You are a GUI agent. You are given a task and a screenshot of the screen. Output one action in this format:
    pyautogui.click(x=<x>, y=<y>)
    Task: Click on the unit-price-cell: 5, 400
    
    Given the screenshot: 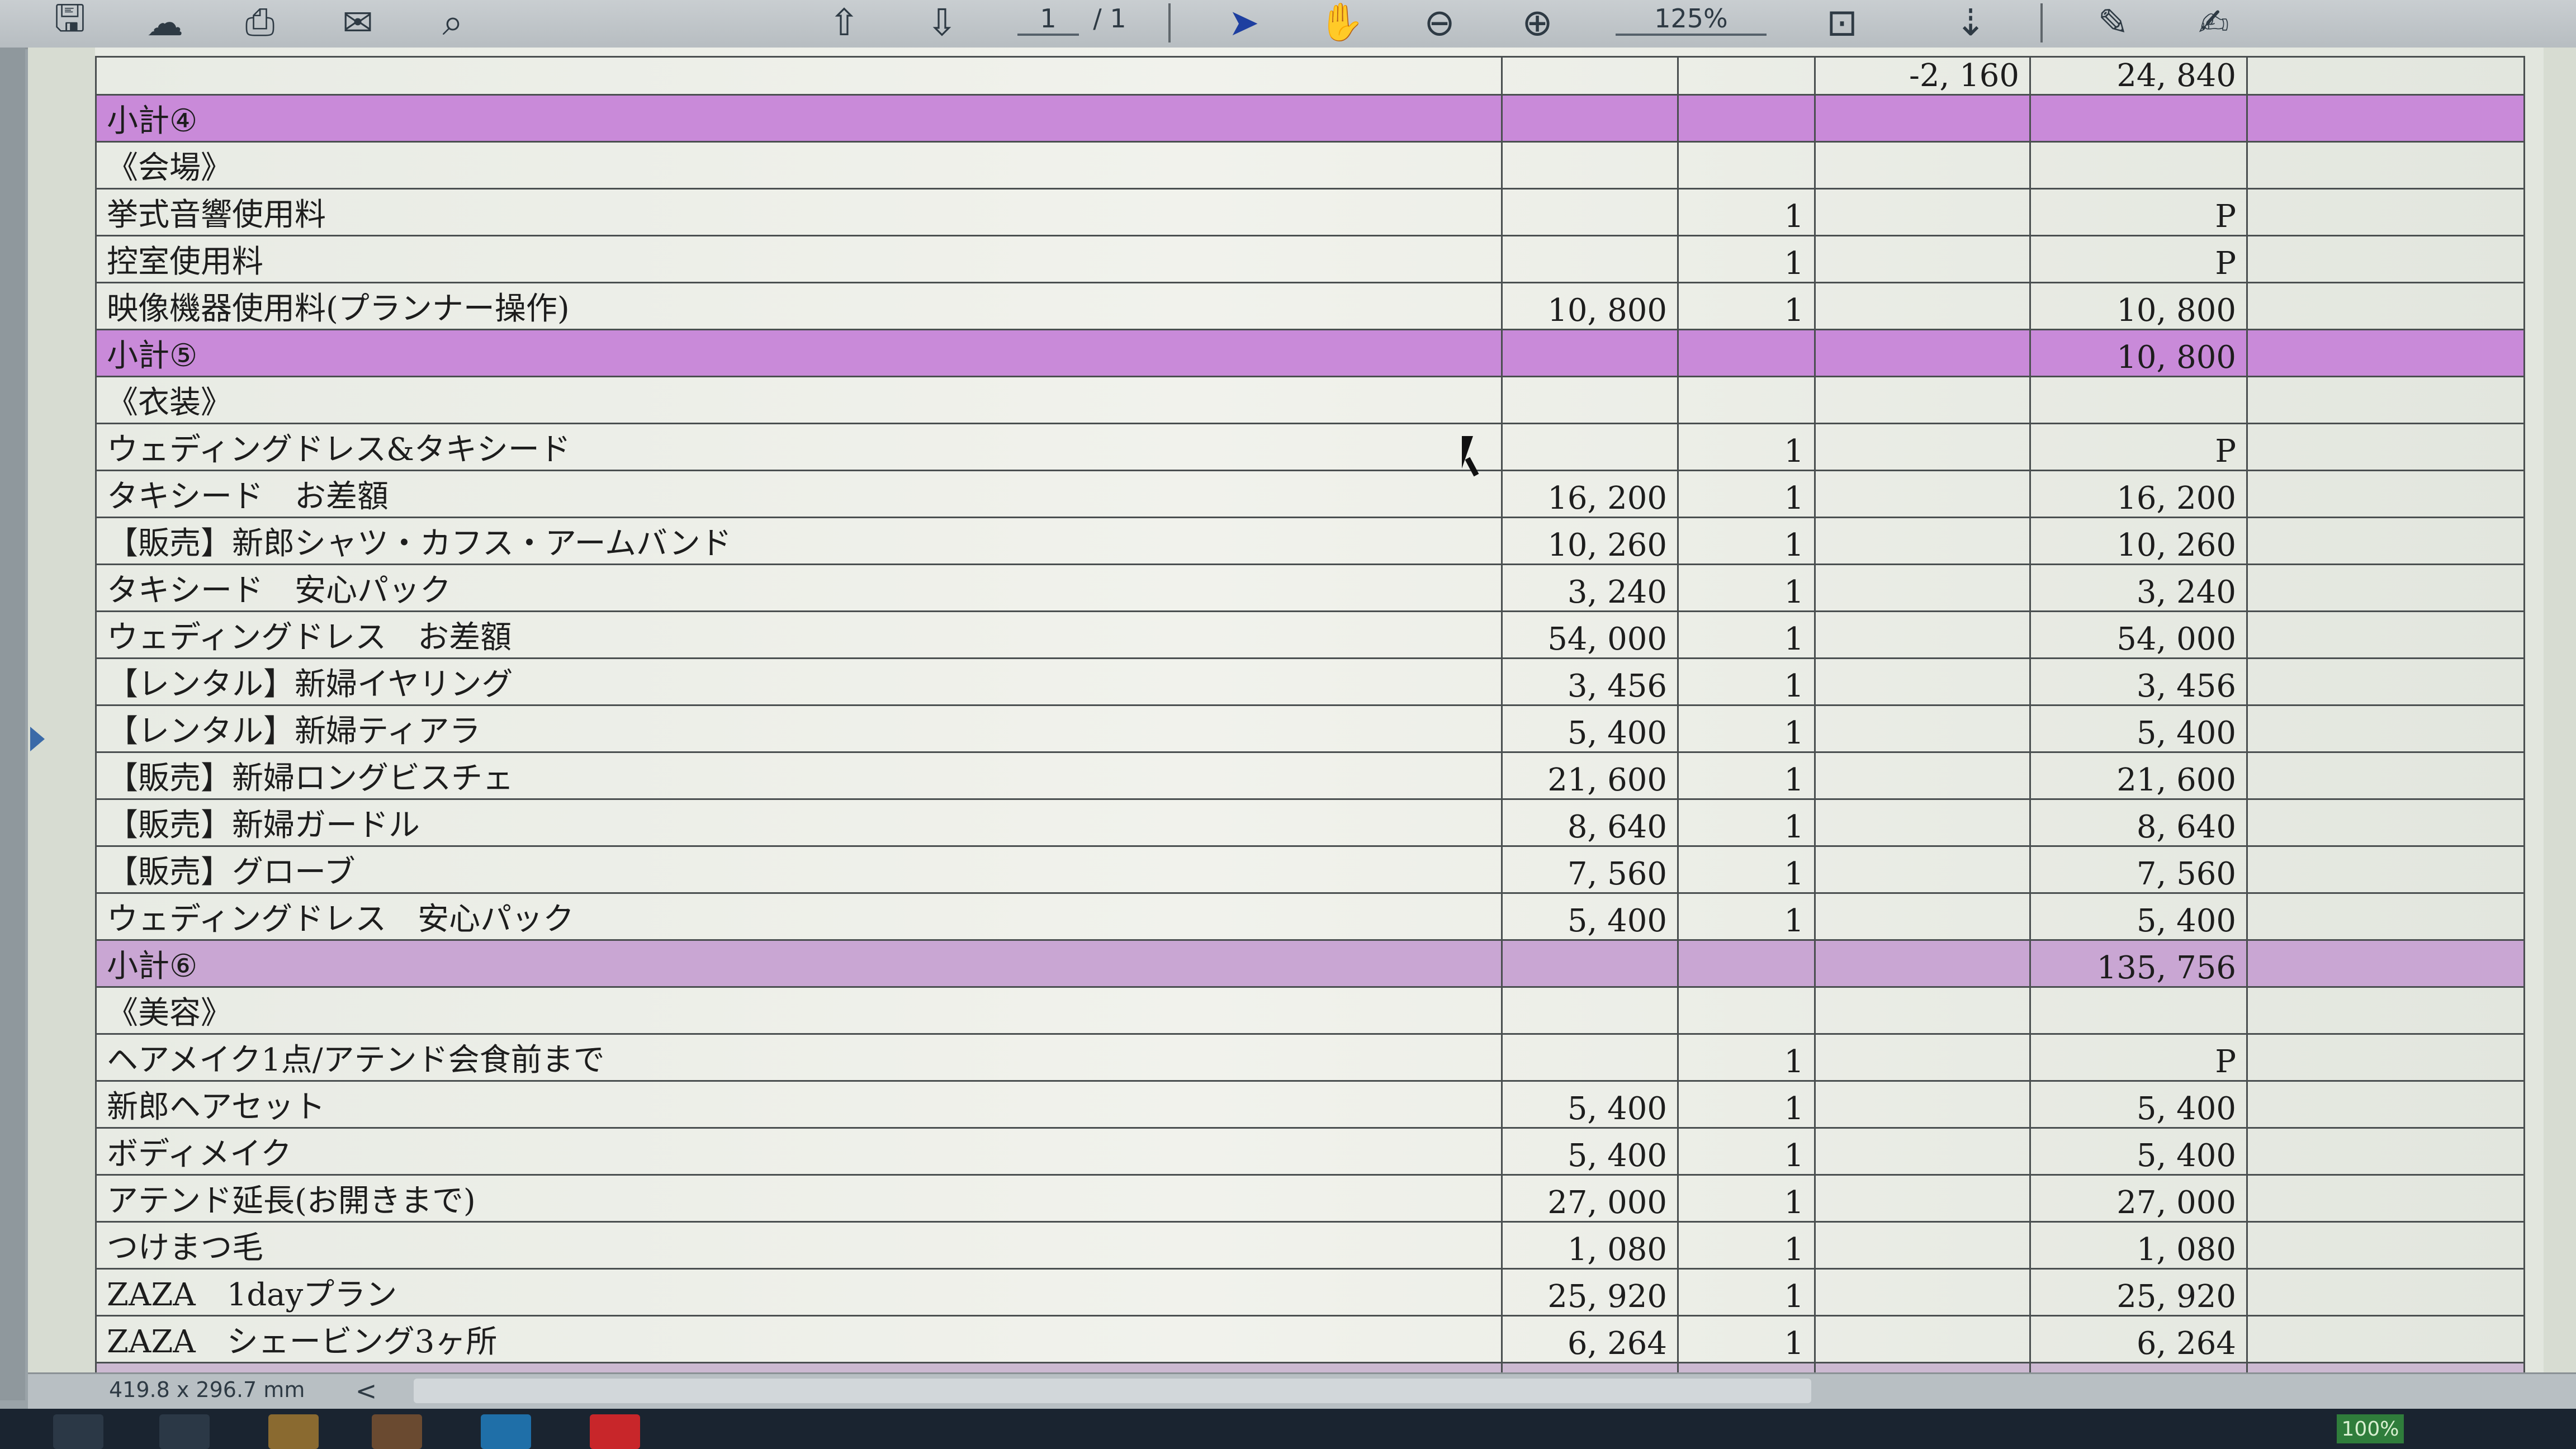 What is the action you would take?
    pyautogui.click(x=1590, y=1104)
    